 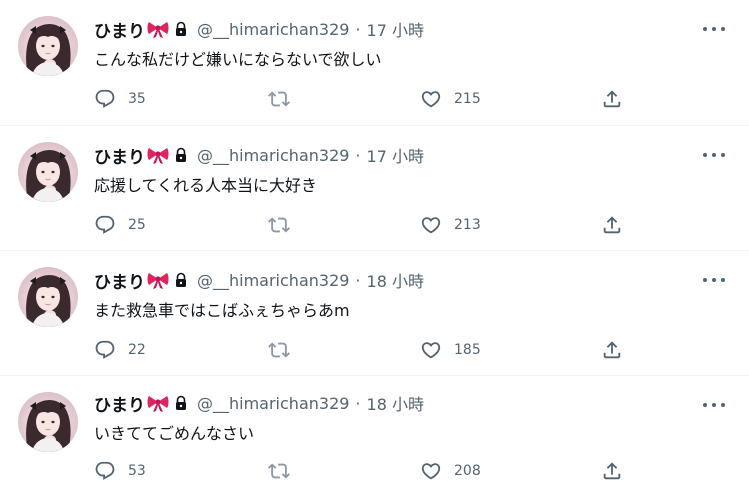 I want to click on reply-count: 25, so click(x=137, y=225).